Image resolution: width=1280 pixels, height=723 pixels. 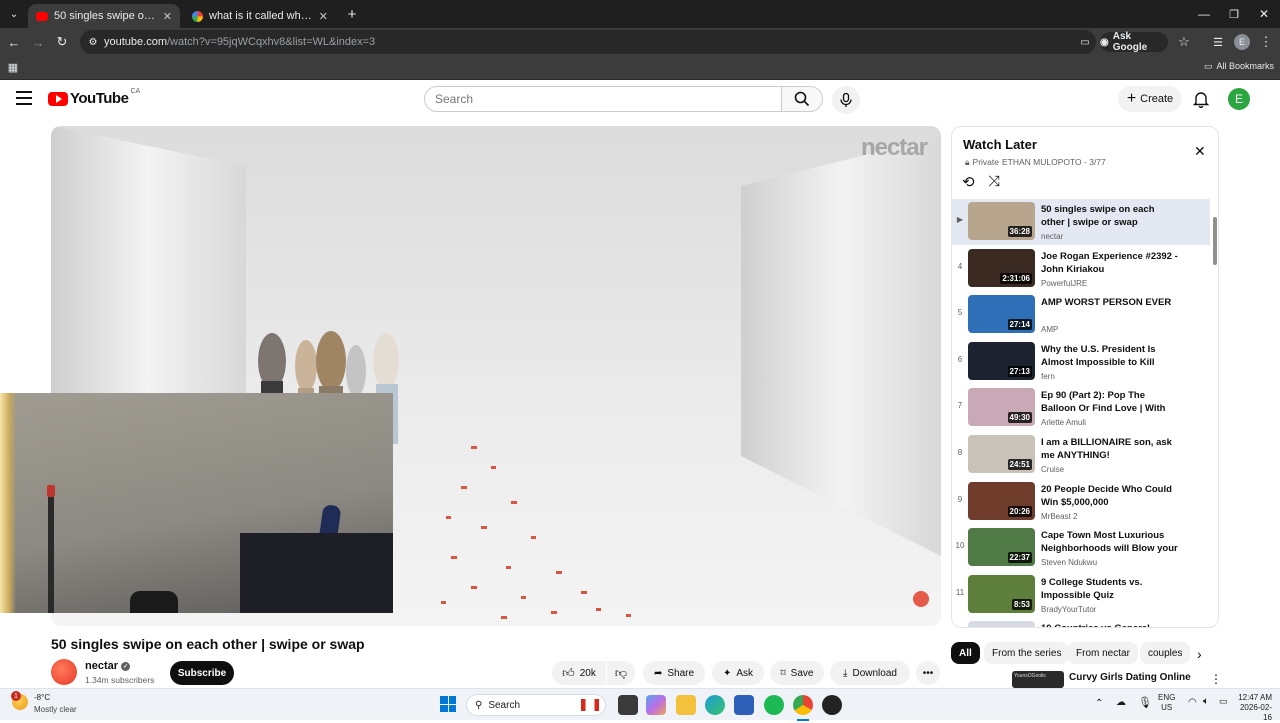 I want to click on weather-desc: Mostly clear, so click(x=55, y=709).